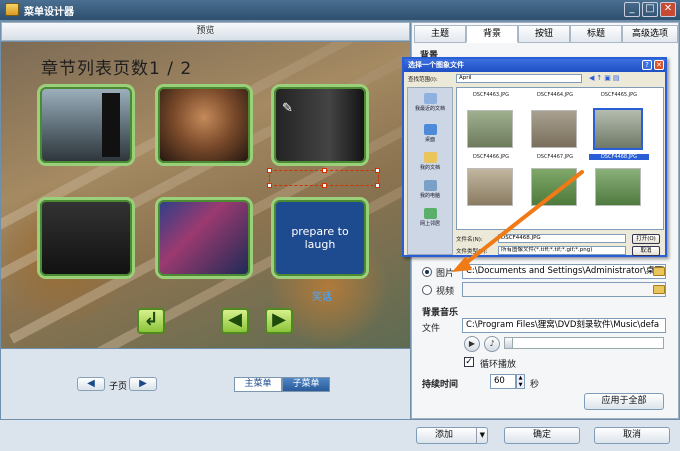 The width and height of the screenshot is (680, 451). What do you see at coordinates (518, 221) in the screenshot?
I see `annotation-arrow` at bounding box center [518, 221].